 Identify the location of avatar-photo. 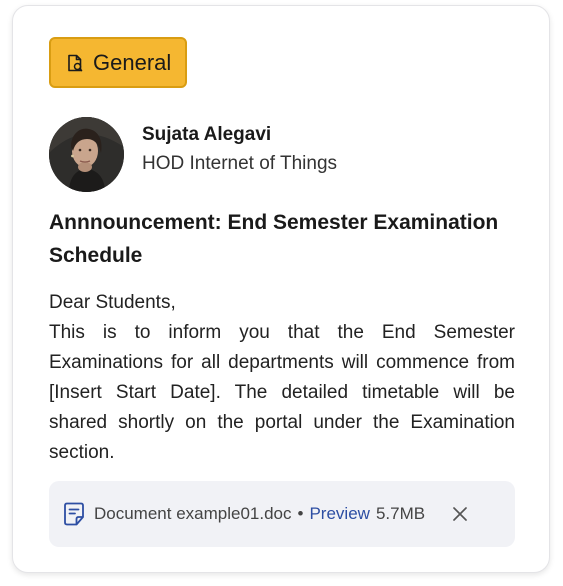
(86, 154).